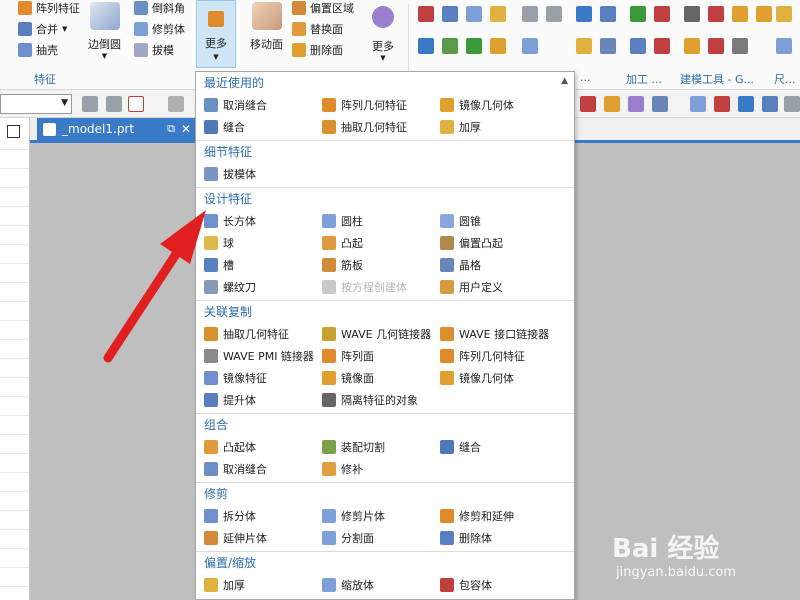 This screenshot has width=800, height=600. I want to click on filter-icon, so click(90, 104).